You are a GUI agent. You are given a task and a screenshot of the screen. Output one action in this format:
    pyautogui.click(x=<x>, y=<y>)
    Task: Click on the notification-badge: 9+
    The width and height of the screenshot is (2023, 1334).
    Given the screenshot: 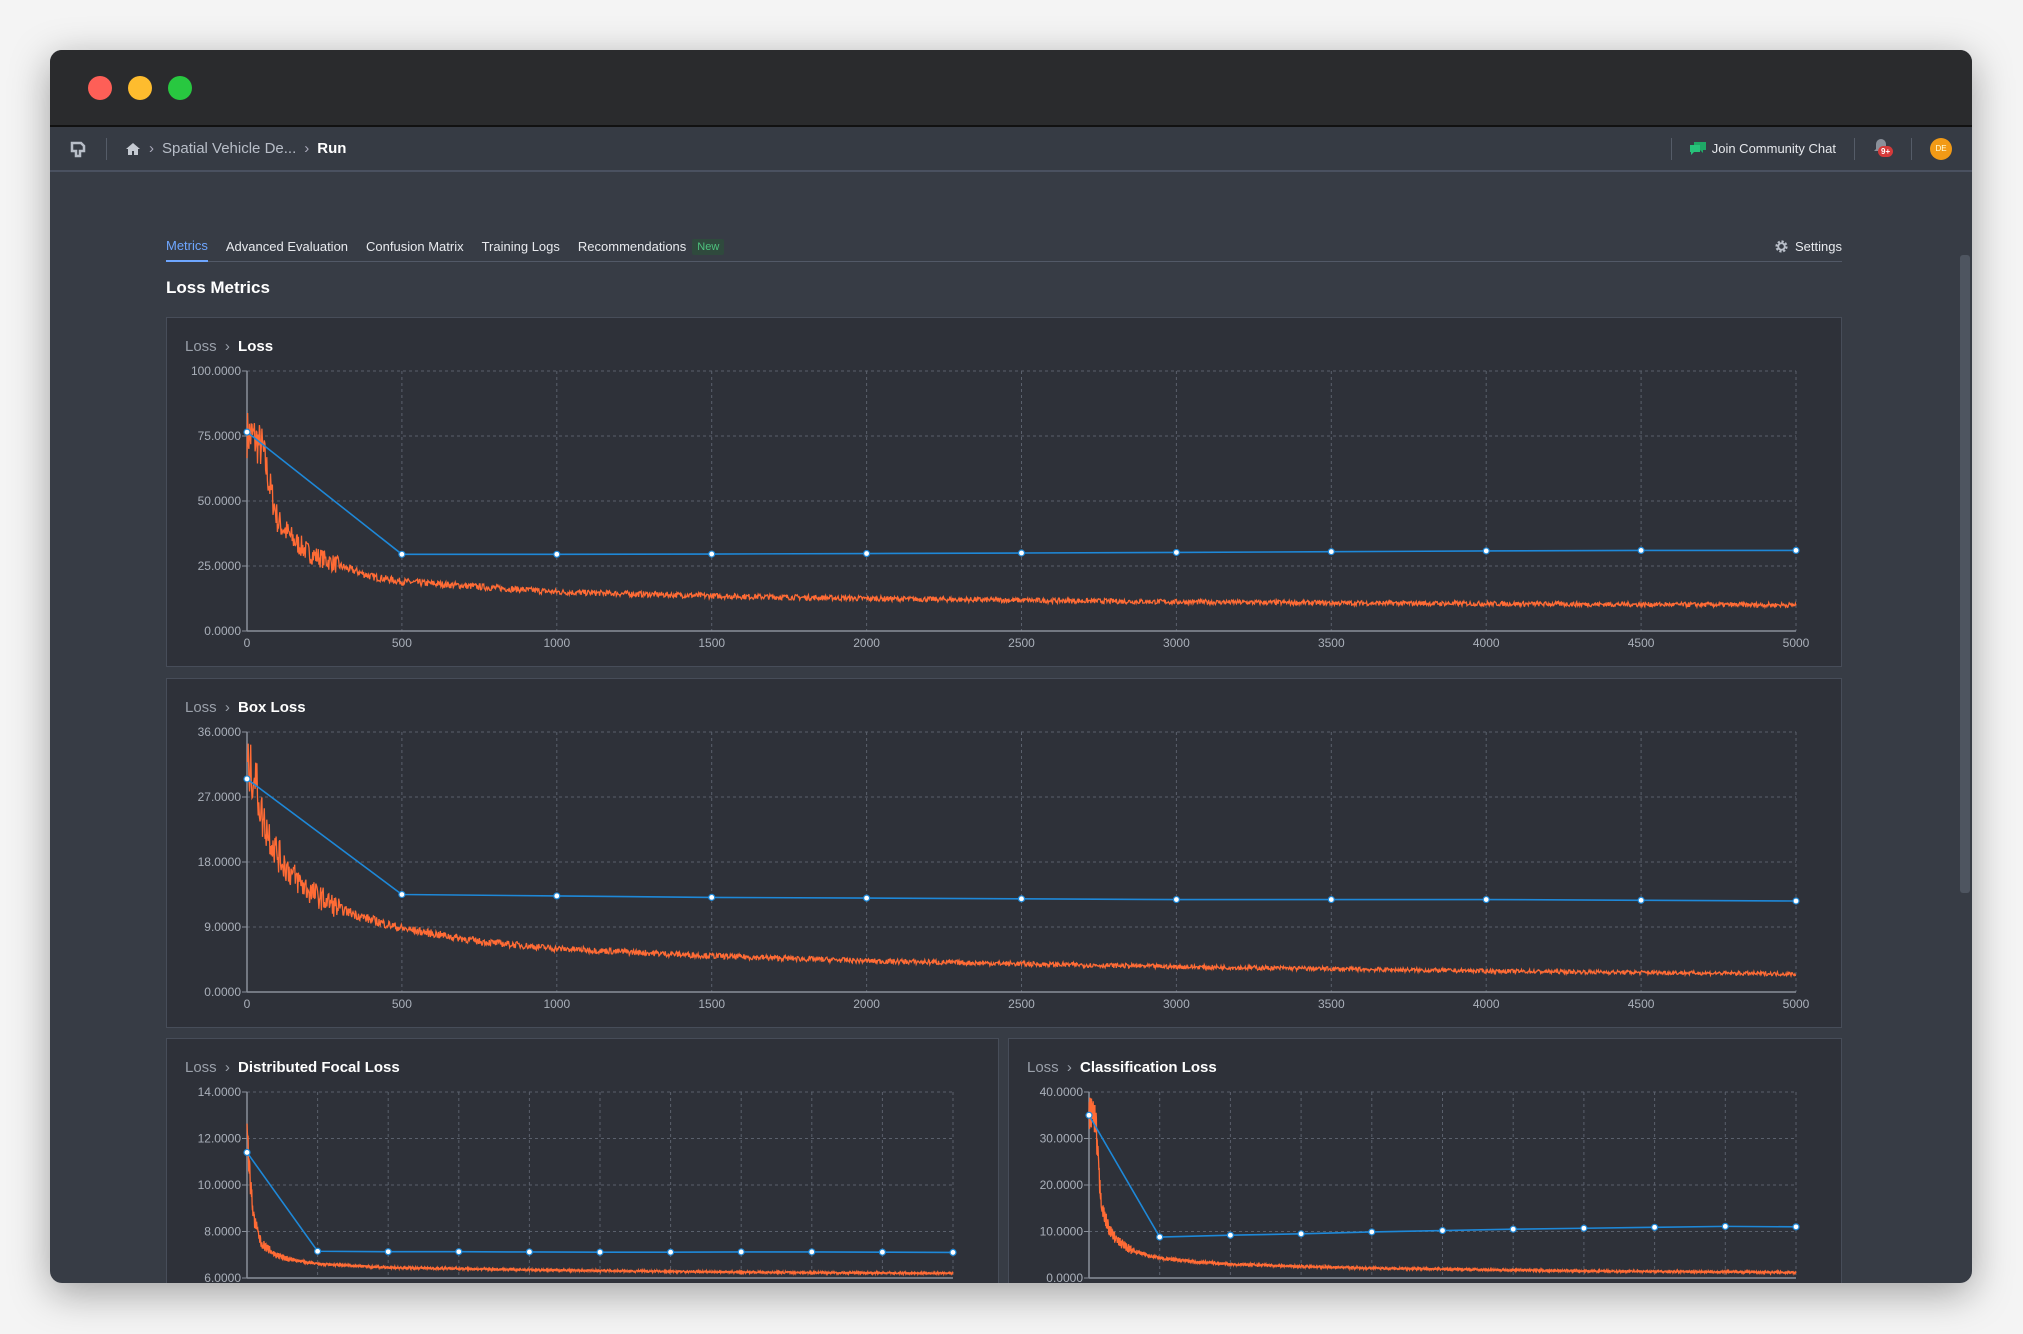 What is the action you would take?
    pyautogui.click(x=1886, y=151)
    